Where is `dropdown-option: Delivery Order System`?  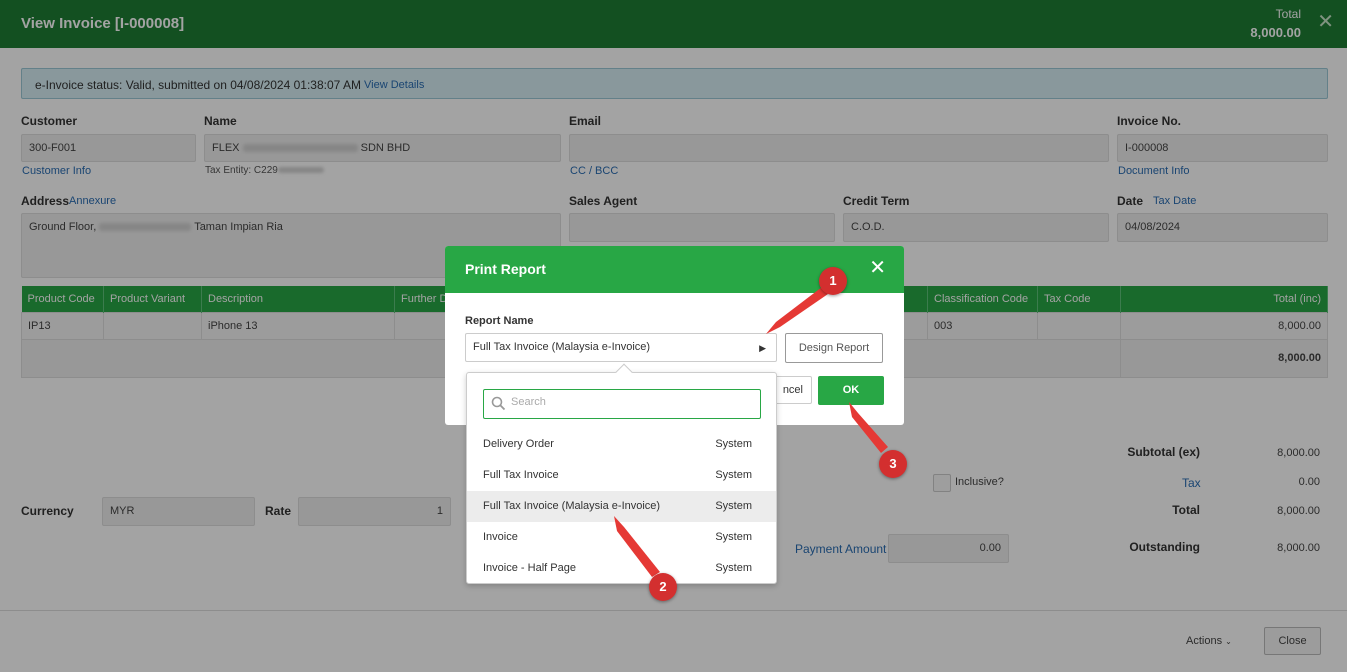
dropdown-option: Delivery Order System is located at coordinates (621, 444).